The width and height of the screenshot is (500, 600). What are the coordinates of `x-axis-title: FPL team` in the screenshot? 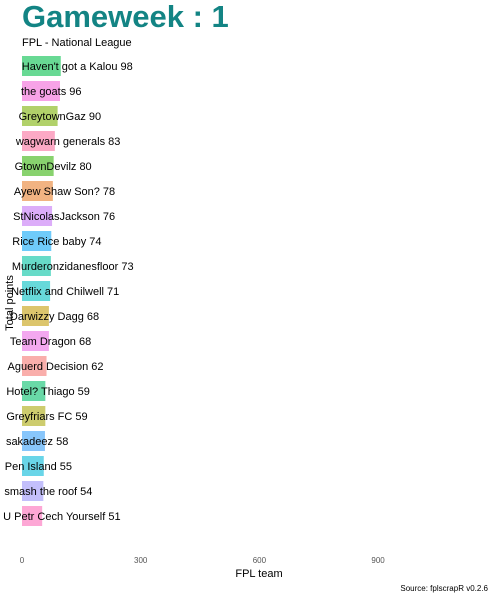 It's located at (258, 574).